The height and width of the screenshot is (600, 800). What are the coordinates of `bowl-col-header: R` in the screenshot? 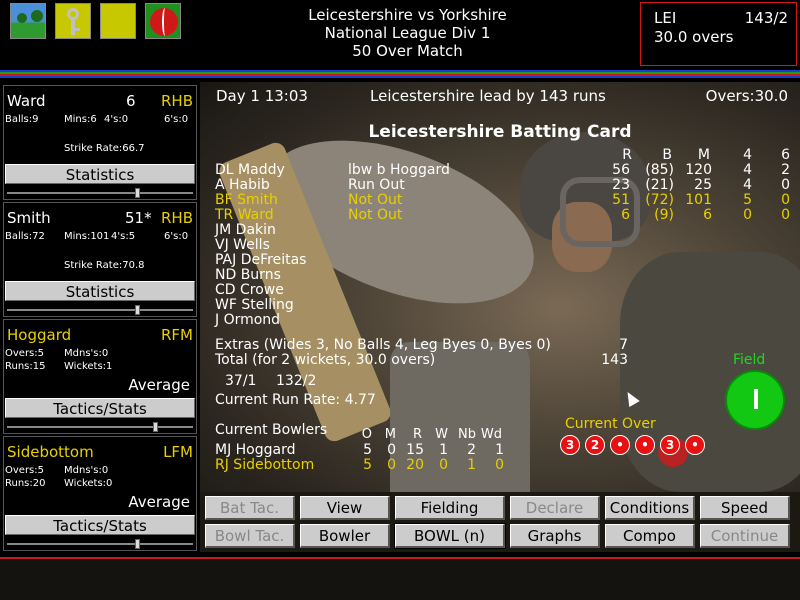 It's located at (417, 434).